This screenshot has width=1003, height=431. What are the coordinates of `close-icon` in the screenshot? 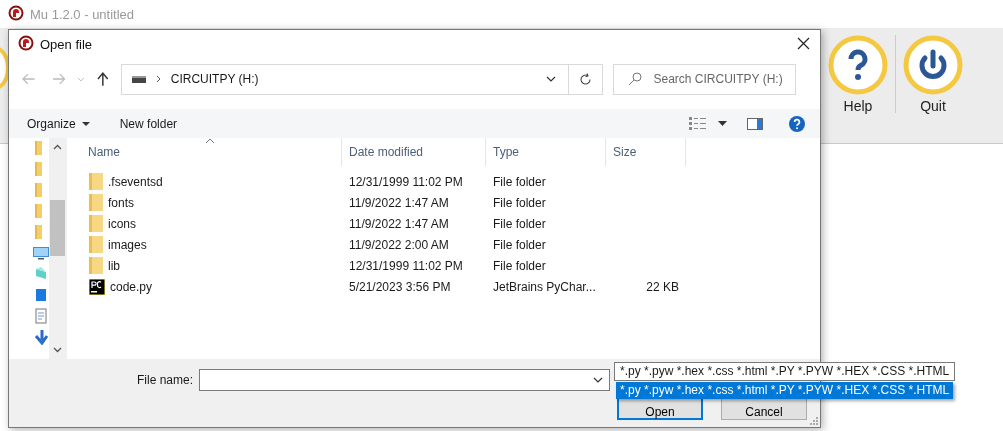 It's located at (803, 43).